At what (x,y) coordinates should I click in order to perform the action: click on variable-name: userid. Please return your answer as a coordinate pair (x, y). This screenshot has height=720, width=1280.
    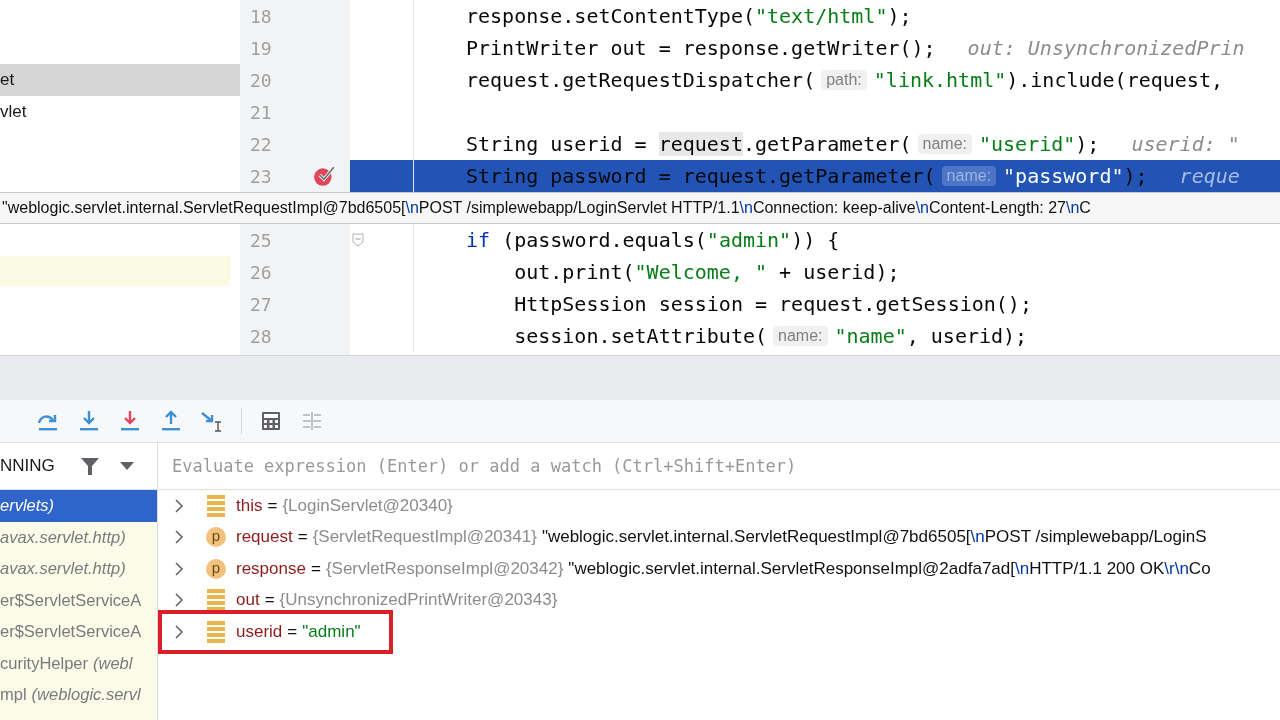
    Looking at the image, I should click on (259, 632).